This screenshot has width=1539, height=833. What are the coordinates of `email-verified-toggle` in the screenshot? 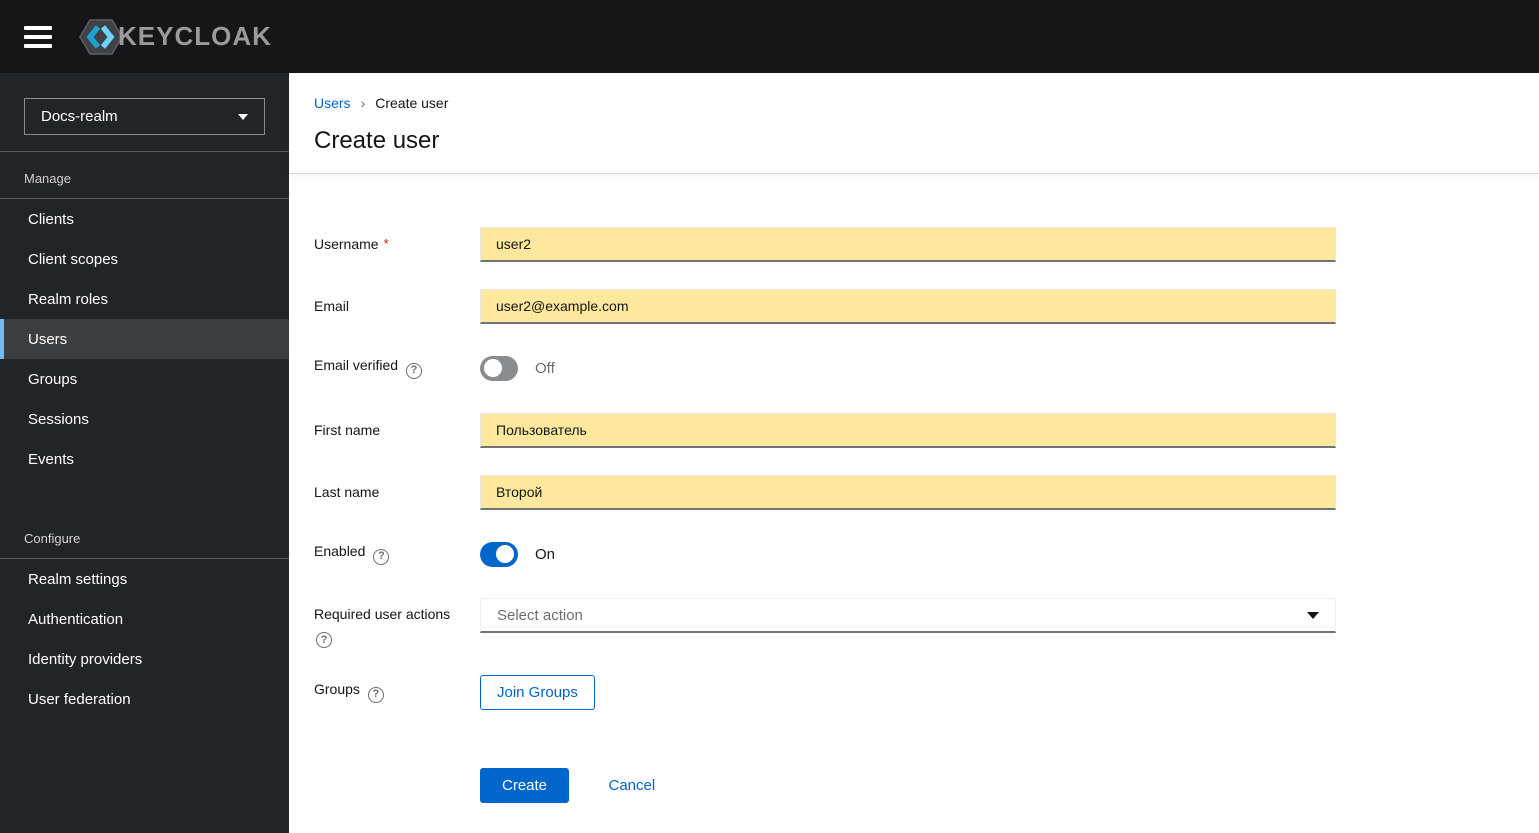 It's located at (499, 368).